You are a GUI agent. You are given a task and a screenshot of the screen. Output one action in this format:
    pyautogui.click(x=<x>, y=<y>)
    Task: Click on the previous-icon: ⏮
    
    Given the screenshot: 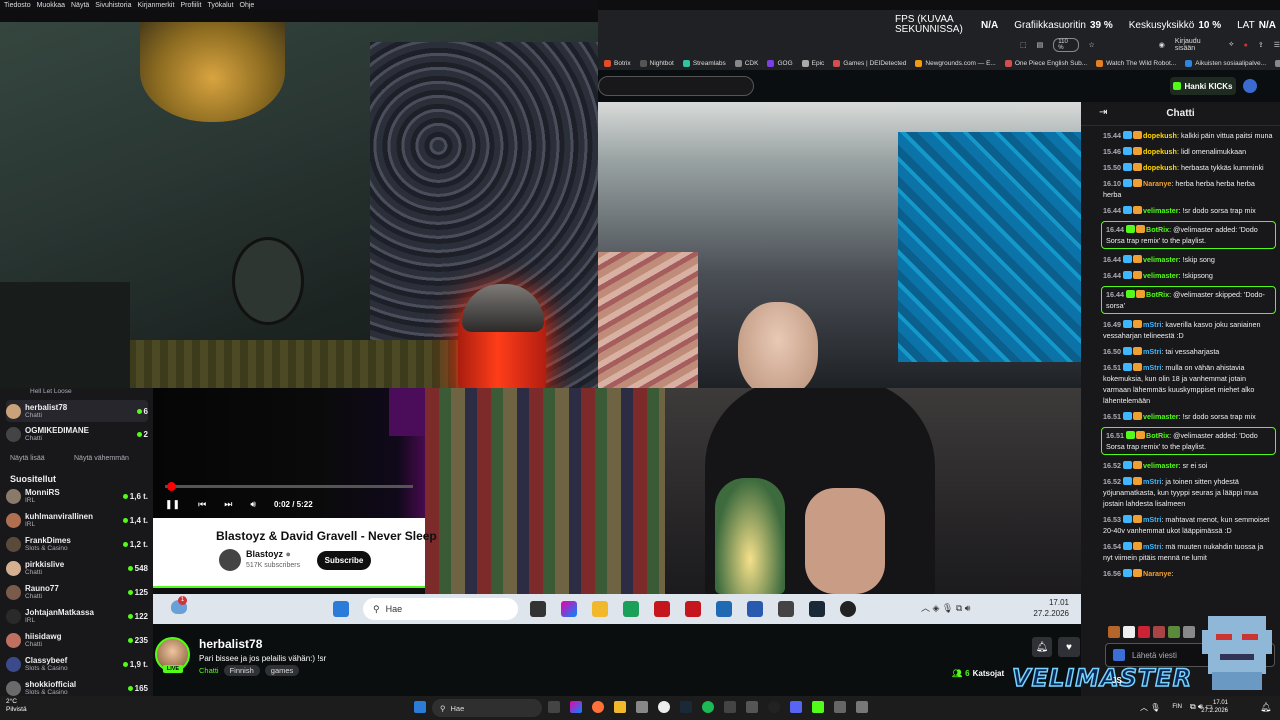 What is the action you would take?
    pyautogui.click(x=202, y=504)
    